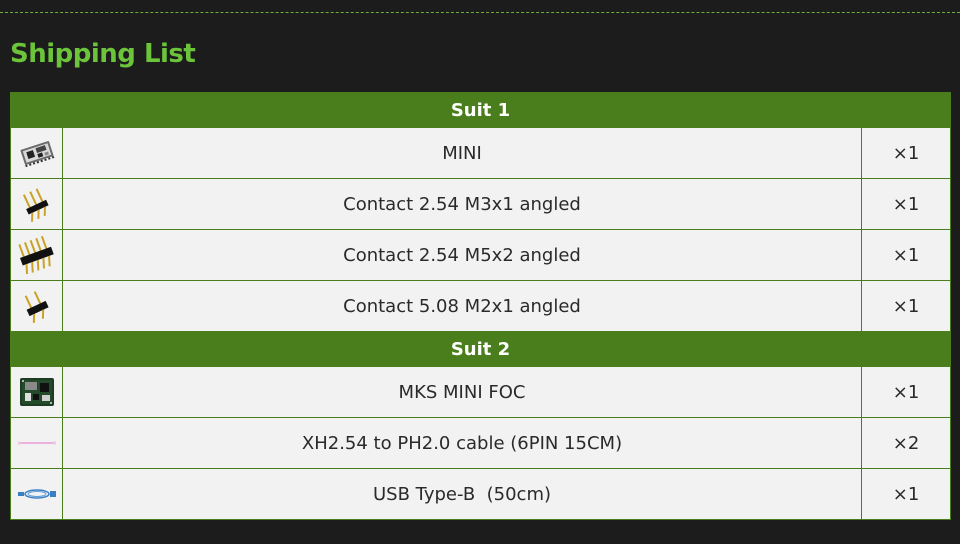  Describe the element at coordinates (462, 255) in the screenshot. I see `item-name: Contact 2.54 M5x2 angled` at that location.